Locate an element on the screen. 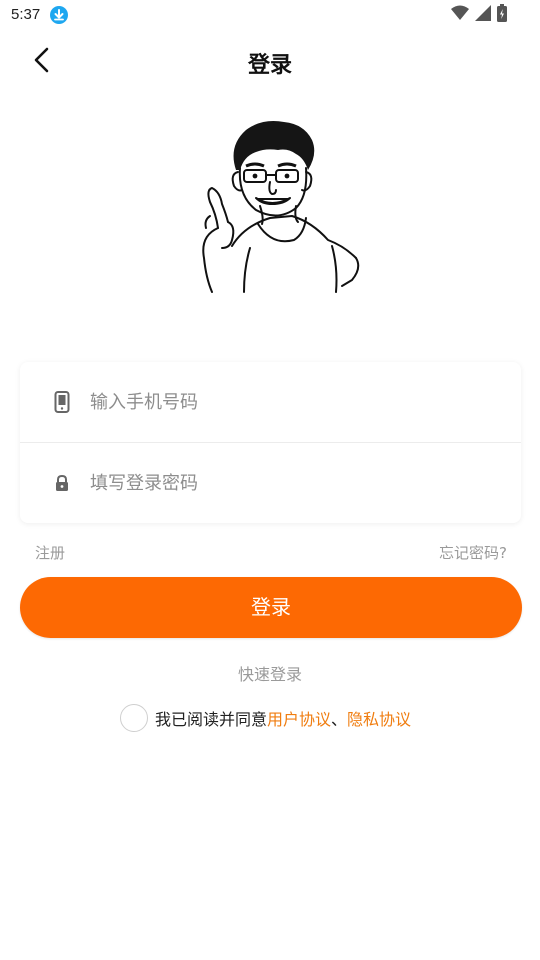  battery-icon is located at coordinates (502, 15).